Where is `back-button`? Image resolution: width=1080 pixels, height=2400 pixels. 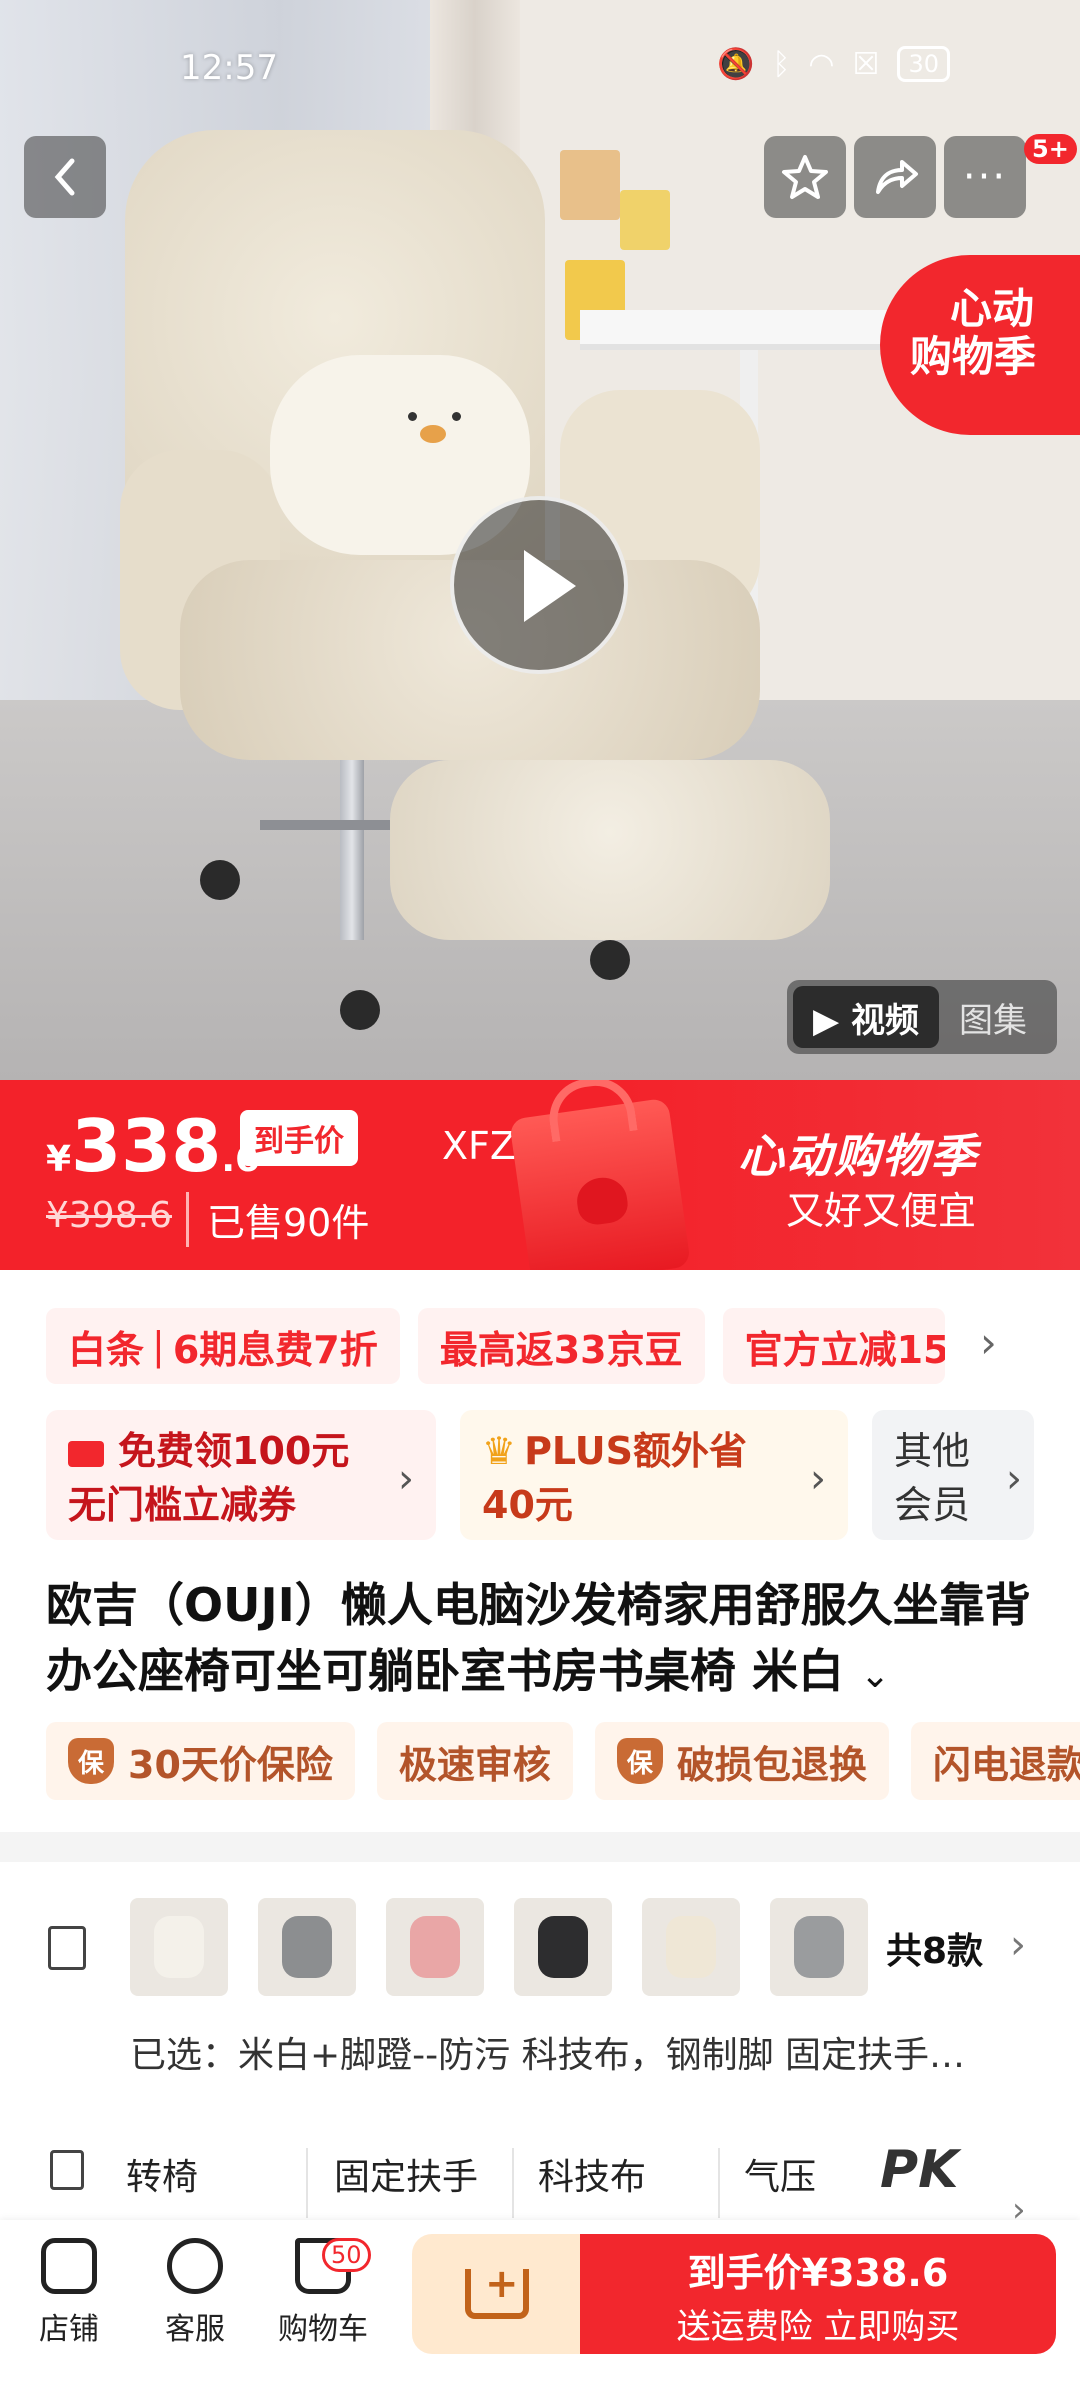
back-button is located at coordinates (65, 177).